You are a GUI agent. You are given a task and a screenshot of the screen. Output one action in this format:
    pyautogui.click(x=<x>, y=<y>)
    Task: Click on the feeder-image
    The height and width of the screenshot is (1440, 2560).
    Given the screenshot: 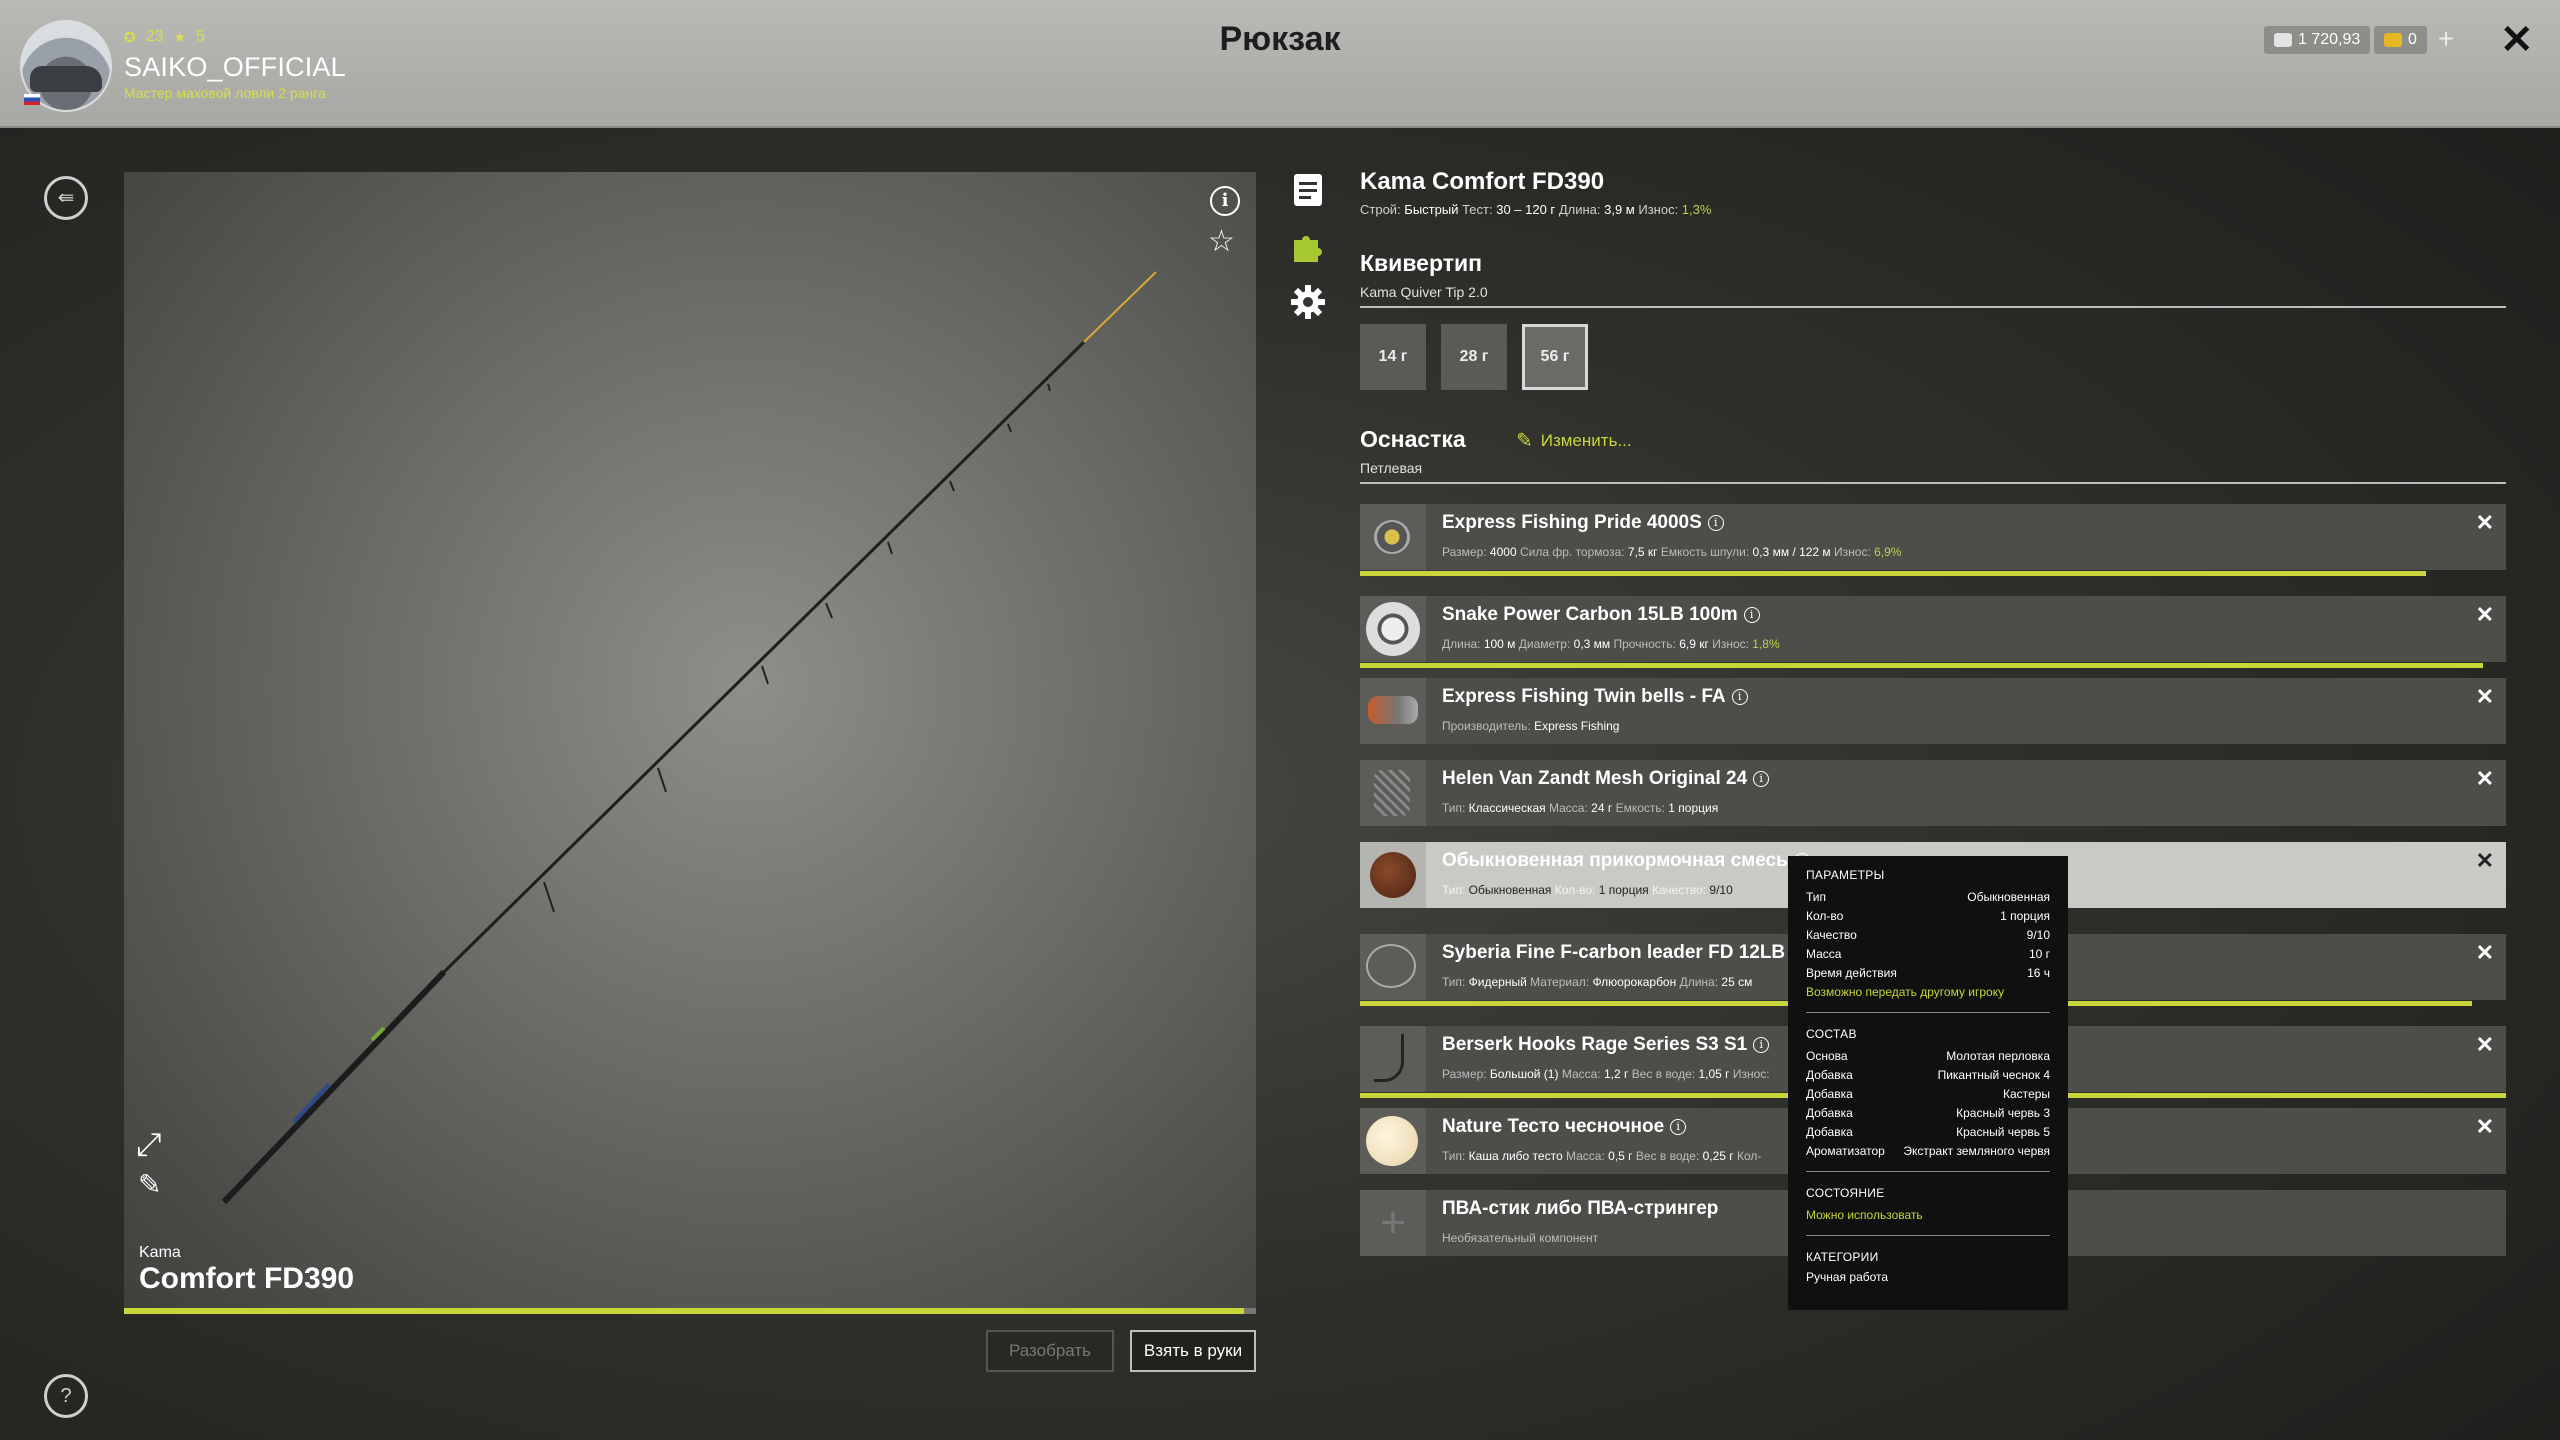 What is the action you would take?
    pyautogui.click(x=1392, y=793)
    